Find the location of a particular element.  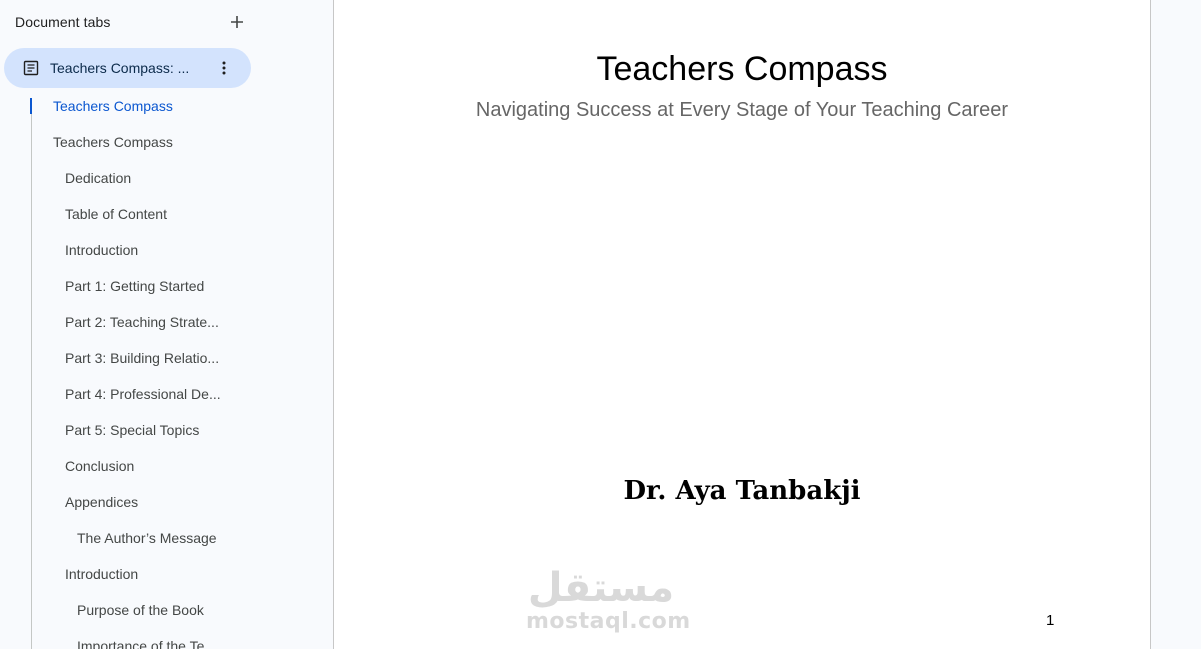

document-author: Dr. Aya Tanbakji is located at coordinates (742, 491).